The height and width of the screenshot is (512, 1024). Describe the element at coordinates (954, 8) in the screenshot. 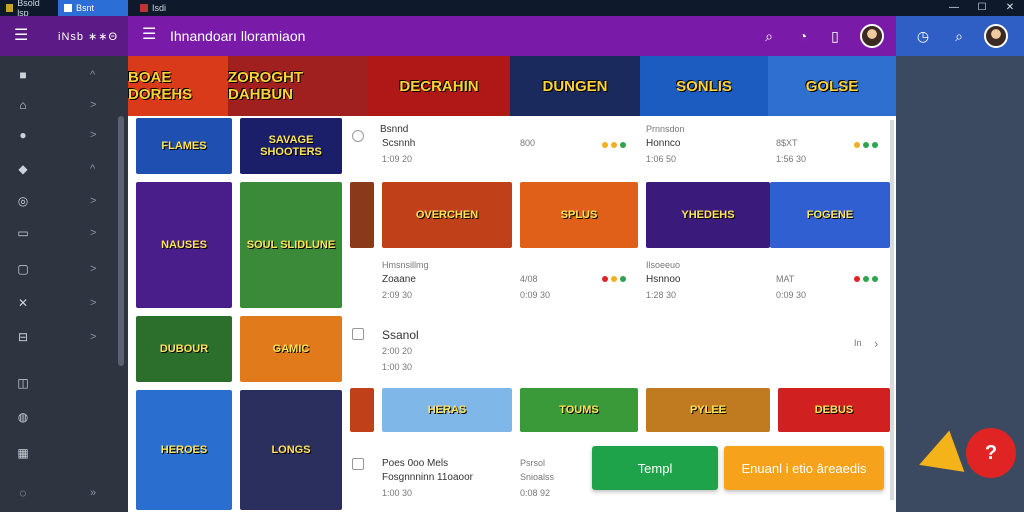

I see `minimize-button: —` at that location.